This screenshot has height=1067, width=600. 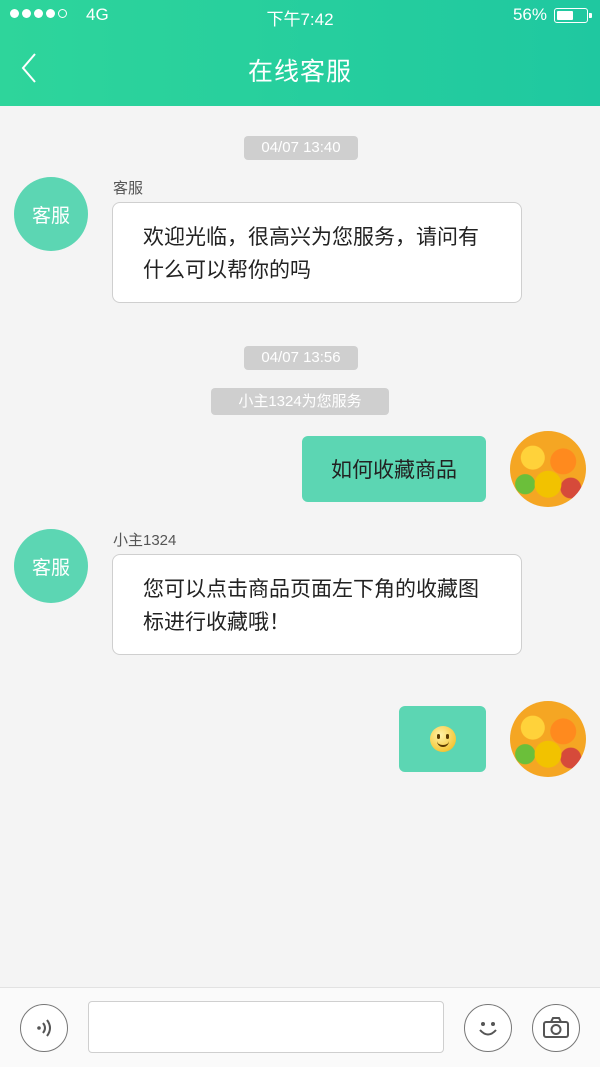 What do you see at coordinates (300, 53) in the screenshot?
I see `header: 4G 下午7:42 56% 在线客服` at bounding box center [300, 53].